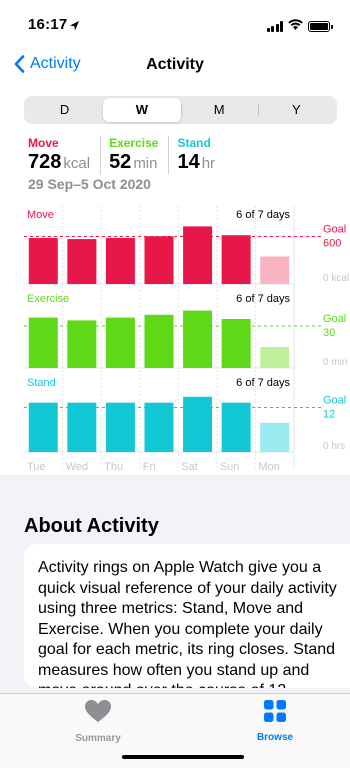  I want to click on exercise-goal-label: Goal, so click(334, 319).